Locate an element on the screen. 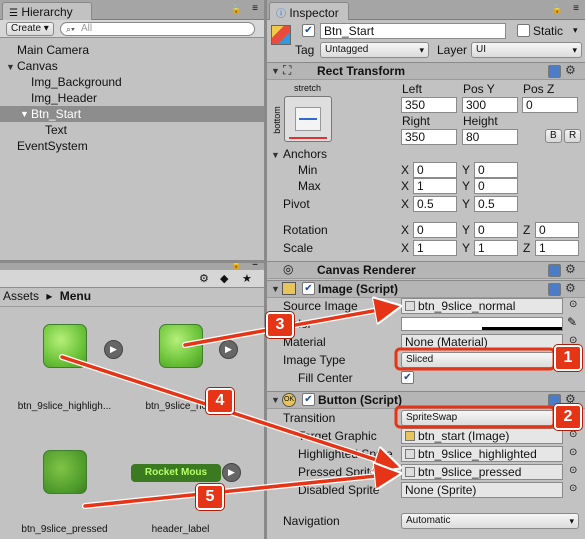 The height and width of the screenshot is (539, 585). sprite-icon is located at coordinates (410, 472).